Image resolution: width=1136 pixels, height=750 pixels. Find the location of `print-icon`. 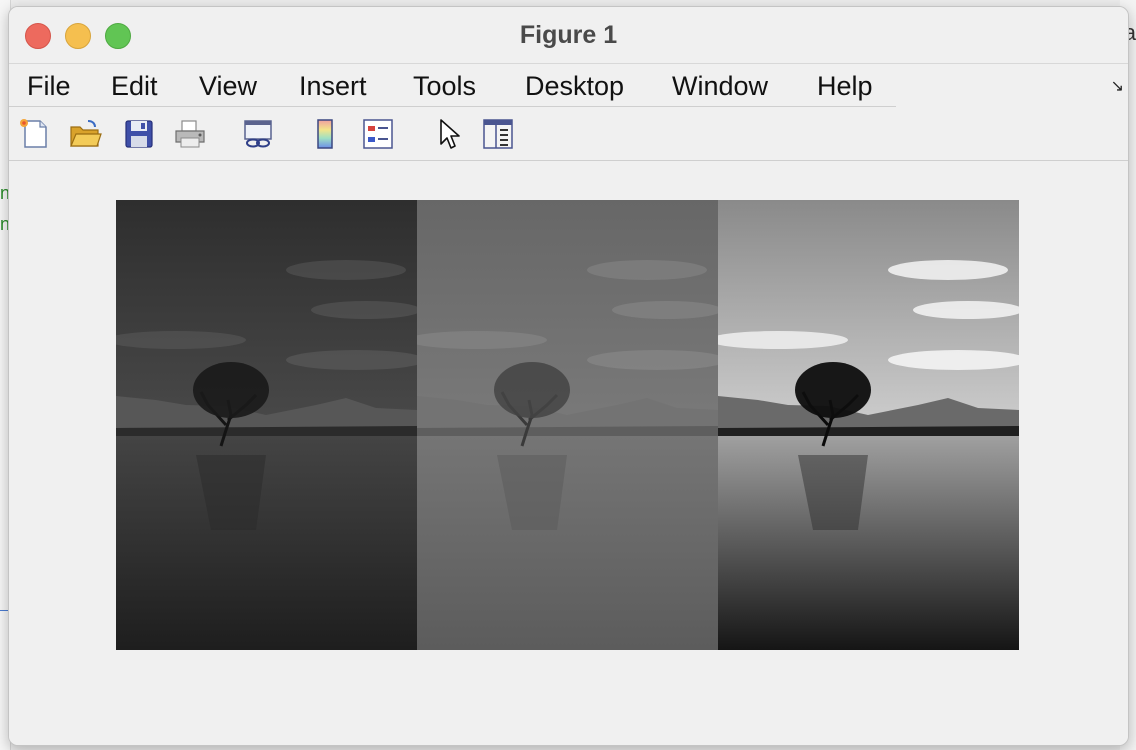

print-icon is located at coordinates (190, 134).